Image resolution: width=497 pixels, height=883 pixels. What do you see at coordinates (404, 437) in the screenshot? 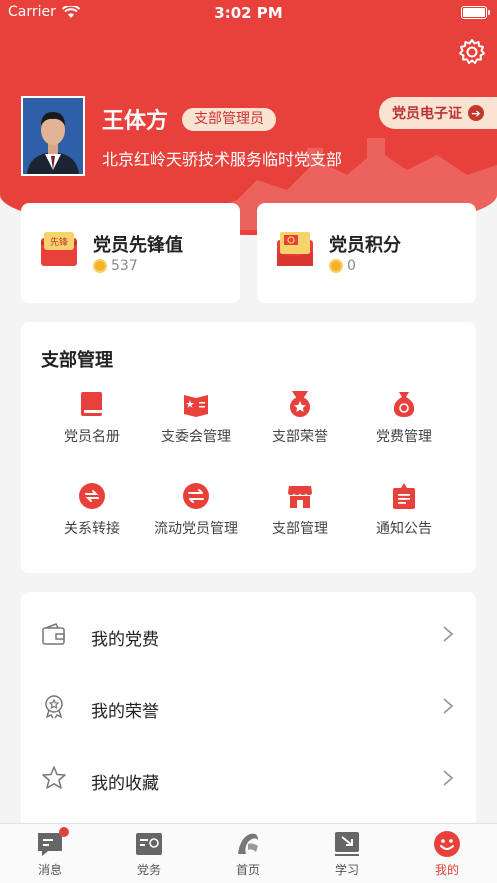
I see `grid-item-label: 党费管理` at bounding box center [404, 437].